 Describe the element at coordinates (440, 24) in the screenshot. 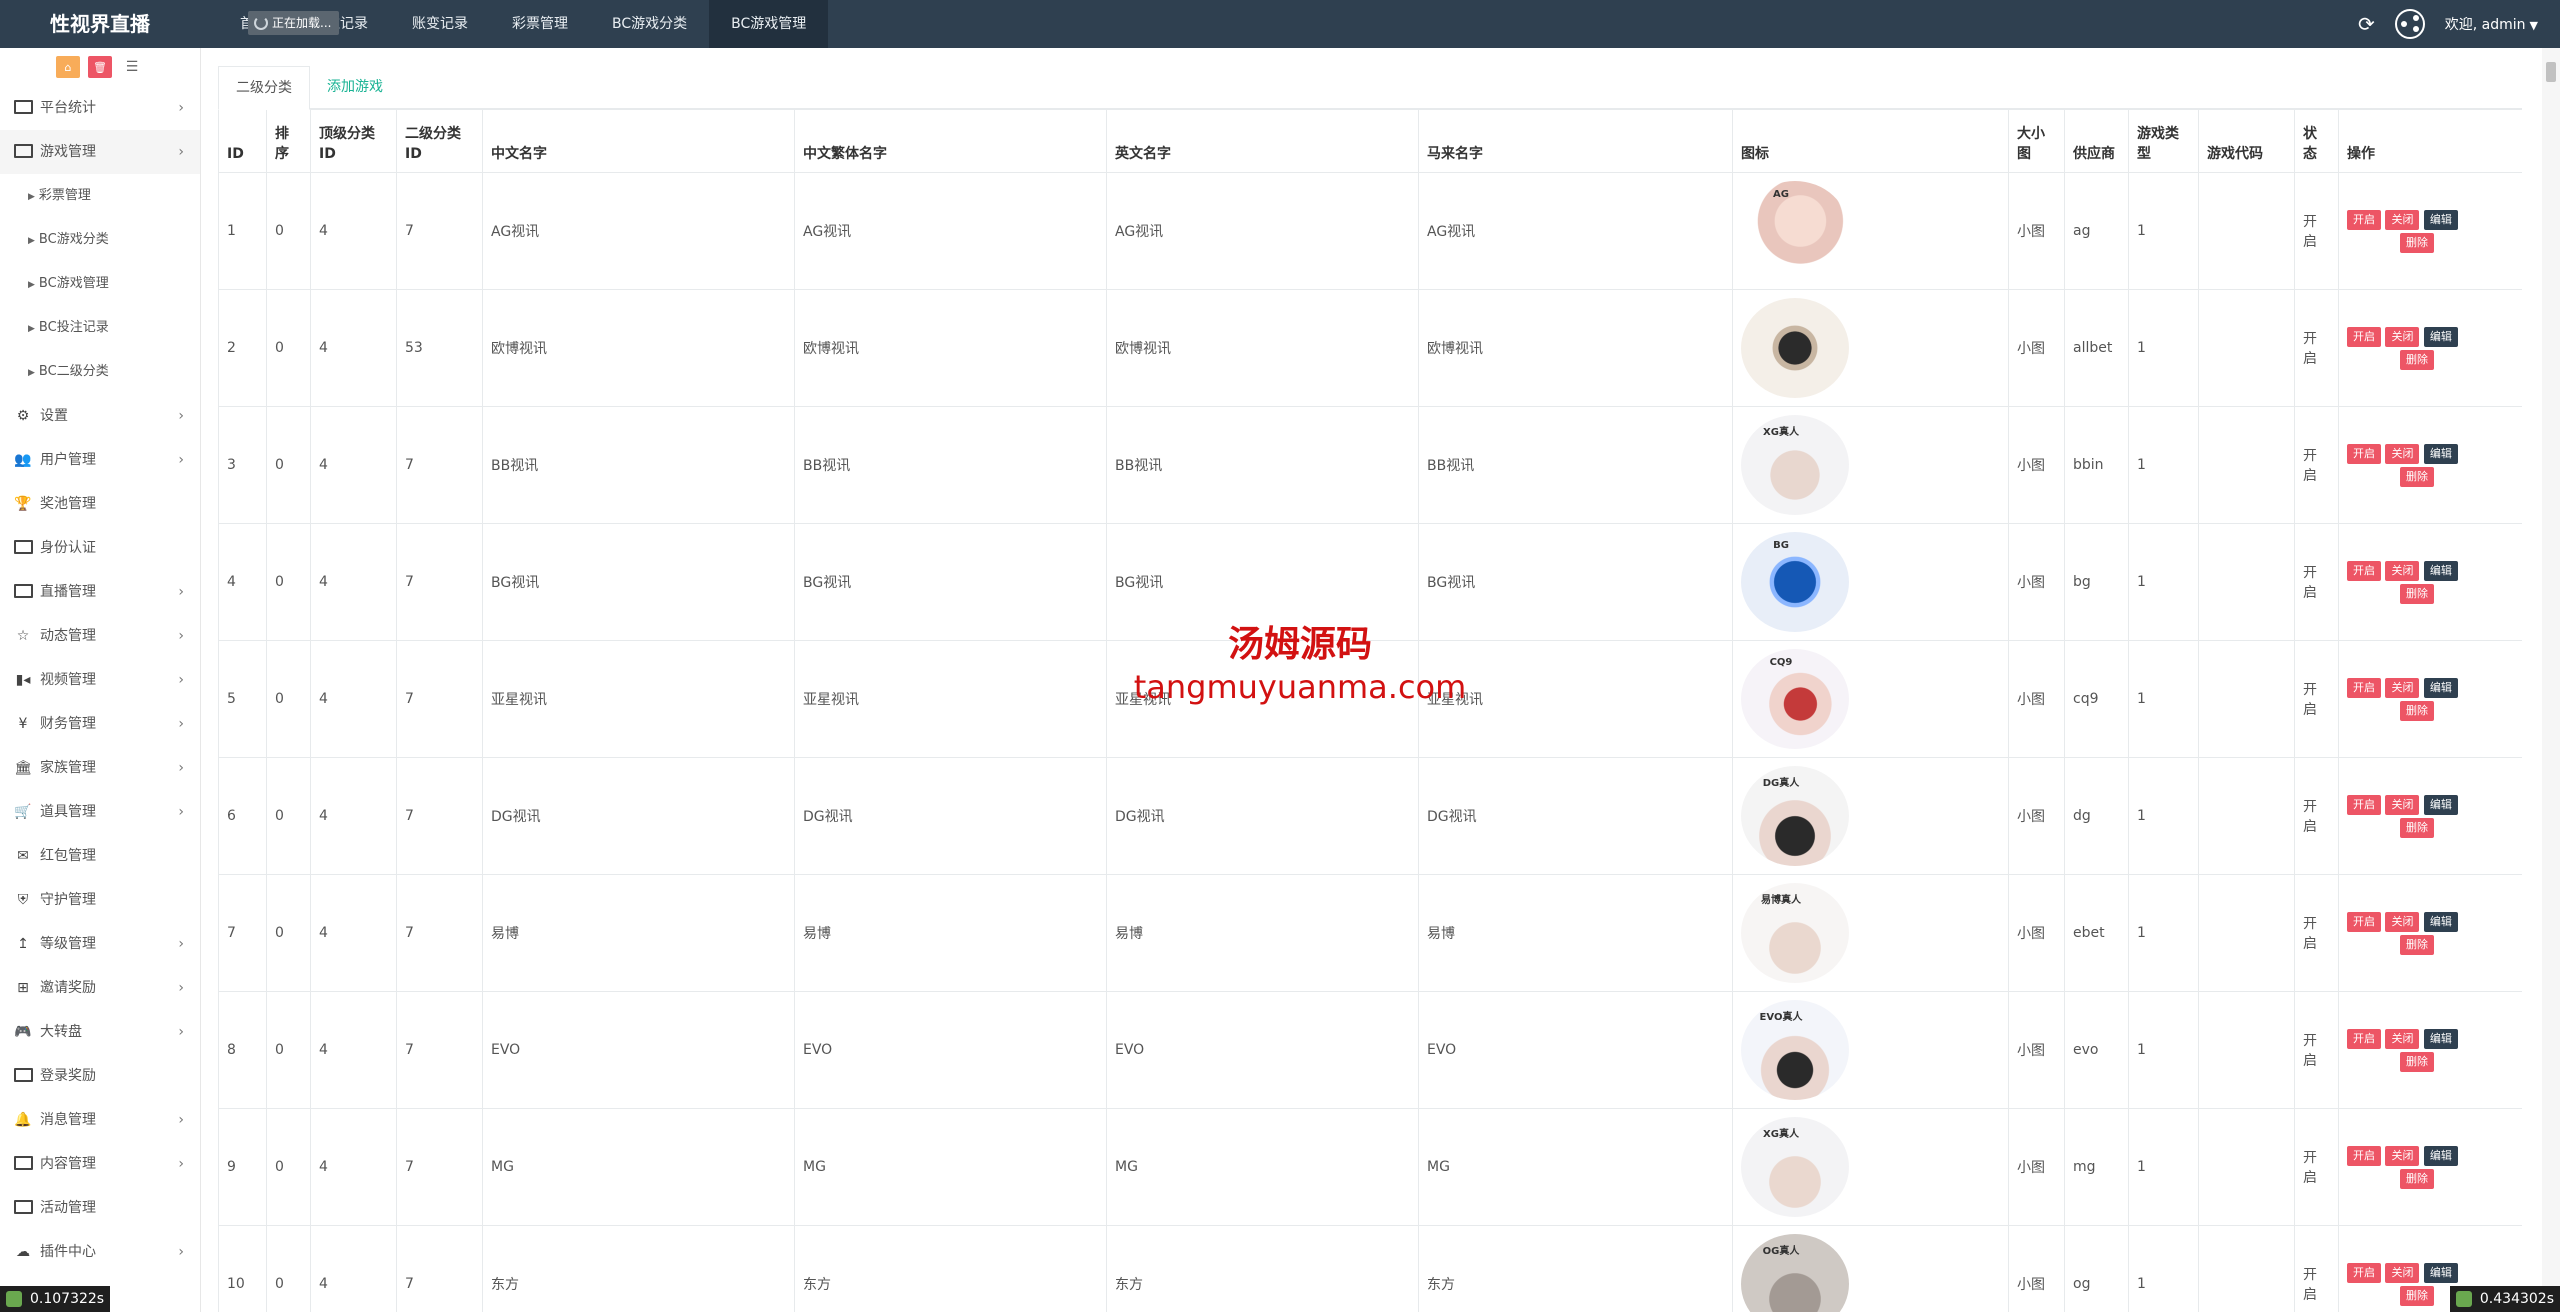

I see `top-nav-account-changes: 账变记录` at that location.